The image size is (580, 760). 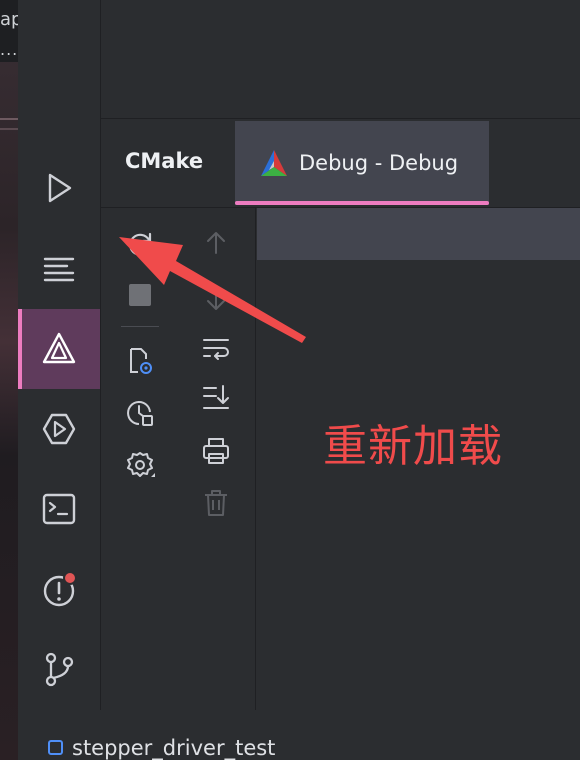 What do you see at coordinates (55, 747) in the screenshot?
I see `project-module-icon` at bounding box center [55, 747].